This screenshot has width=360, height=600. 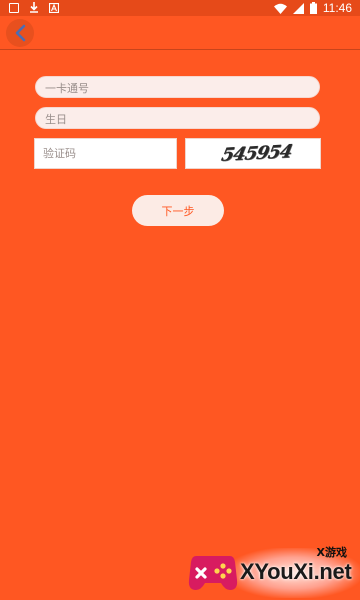 I want to click on birthday-input, so click(x=177, y=119).